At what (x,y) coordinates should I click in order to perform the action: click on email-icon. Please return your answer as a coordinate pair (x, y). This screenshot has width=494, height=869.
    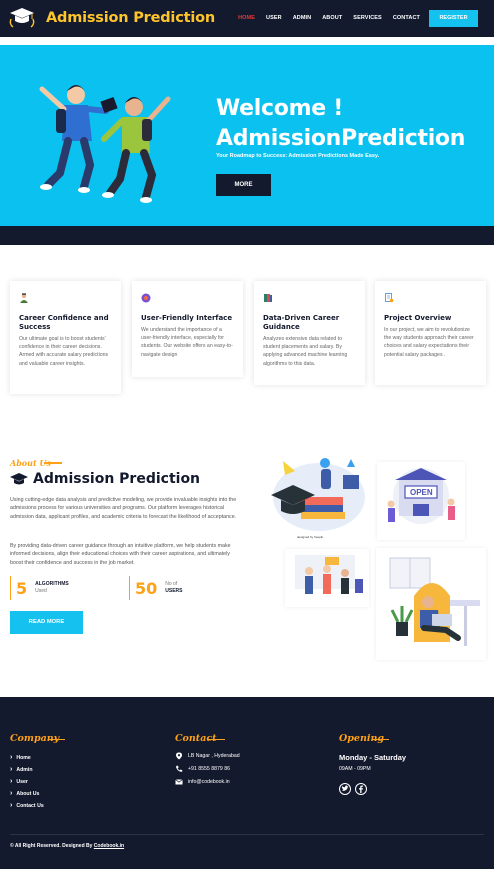
    Looking at the image, I should click on (179, 782).